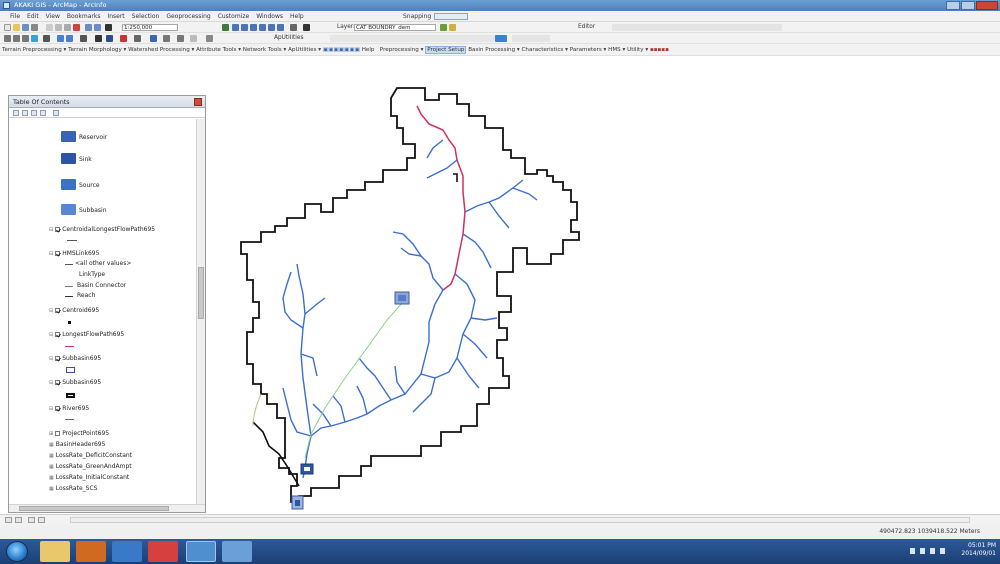 This screenshot has width=1000, height=564. I want to click on attribute-tools-menu: Attribute Tools, so click(216, 50).